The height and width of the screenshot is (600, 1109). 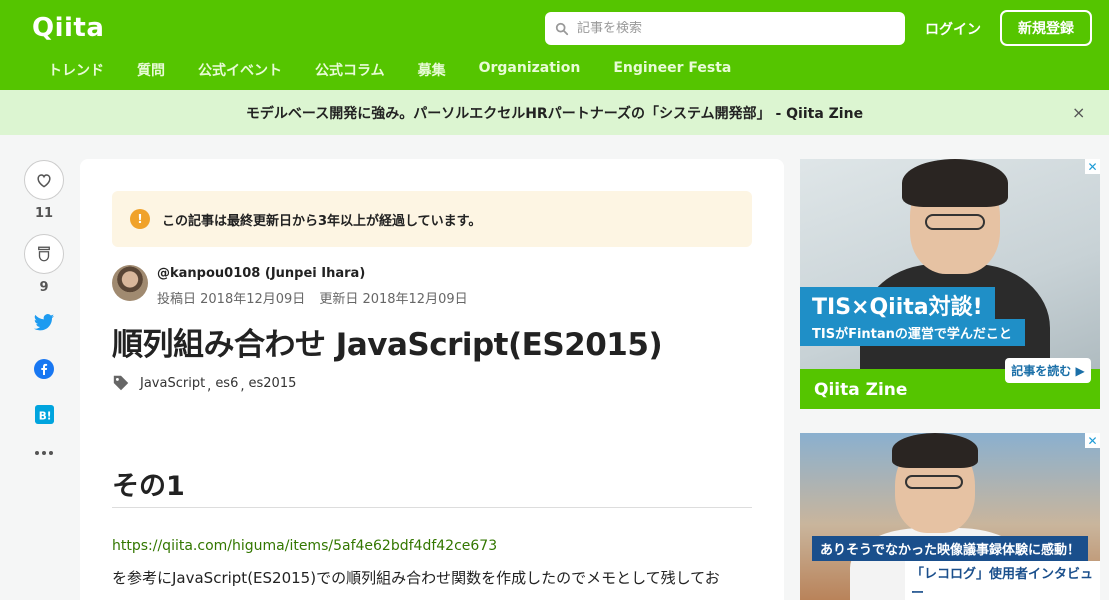 I want to click on search-input, so click(x=737, y=28).